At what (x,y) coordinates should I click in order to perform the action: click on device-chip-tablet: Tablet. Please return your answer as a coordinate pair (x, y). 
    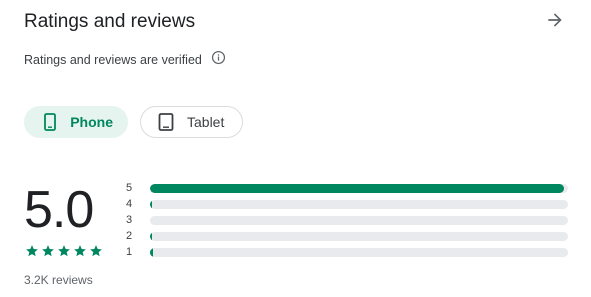
    Looking at the image, I should click on (191, 122).